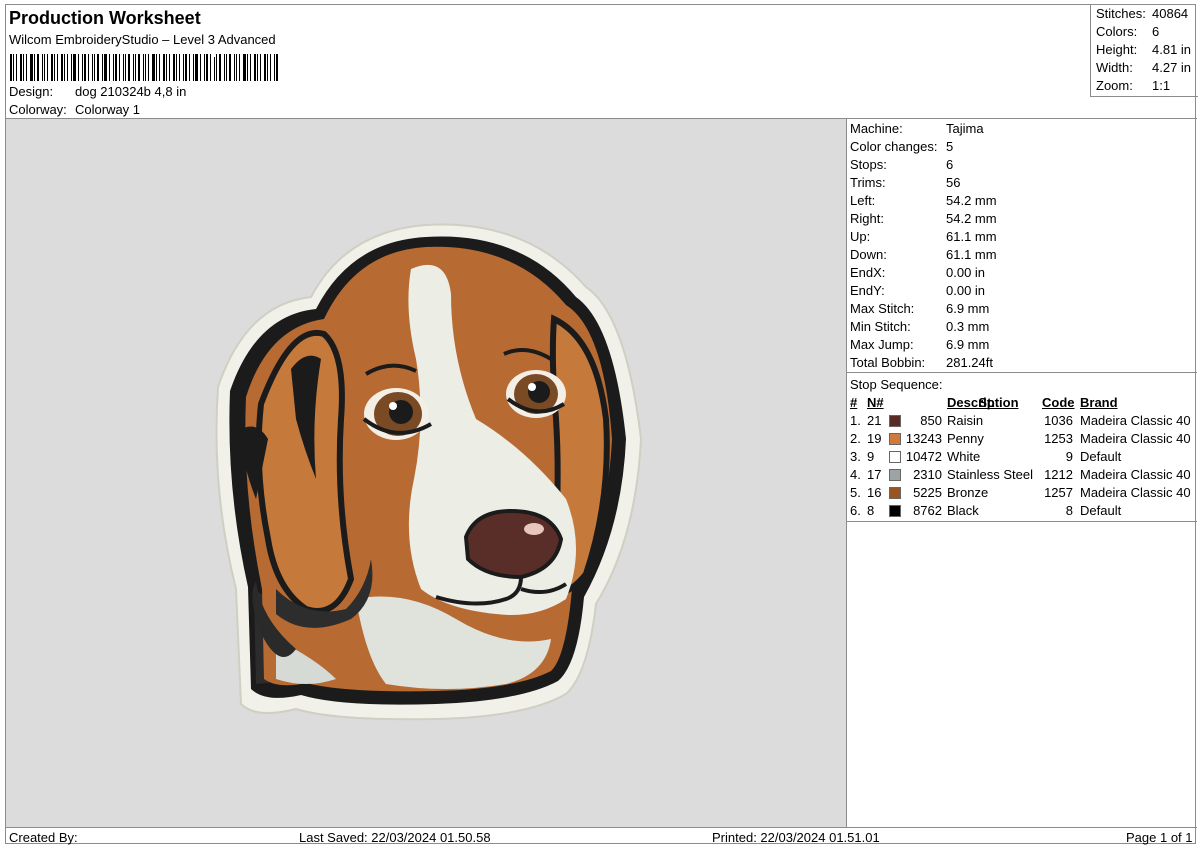 This screenshot has width=1200, height=848. Describe the element at coordinates (965, 128) in the screenshot. I see `info-value: Tajima` at that location.